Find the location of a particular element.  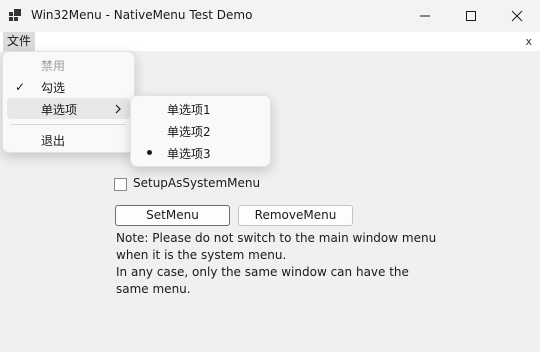

window-title: Win32Menu - NativeMenu Test Demo is located at coordinates (142, 15).